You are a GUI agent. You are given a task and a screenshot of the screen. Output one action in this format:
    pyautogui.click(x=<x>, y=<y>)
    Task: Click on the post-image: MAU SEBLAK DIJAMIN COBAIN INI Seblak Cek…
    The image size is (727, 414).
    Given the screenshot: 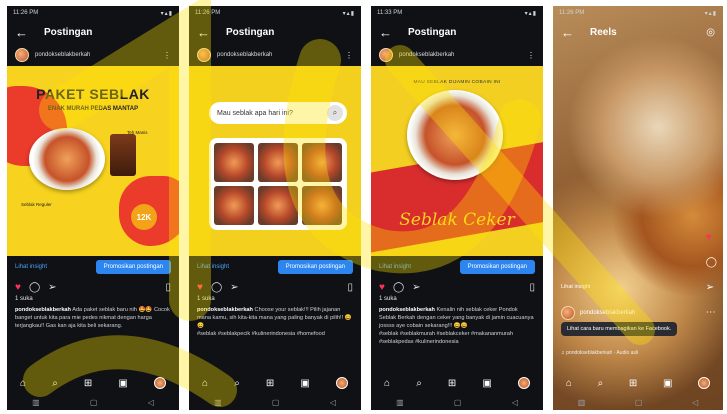 What is the action you would take?
    pyautogui.click(x=457, y=161)
    